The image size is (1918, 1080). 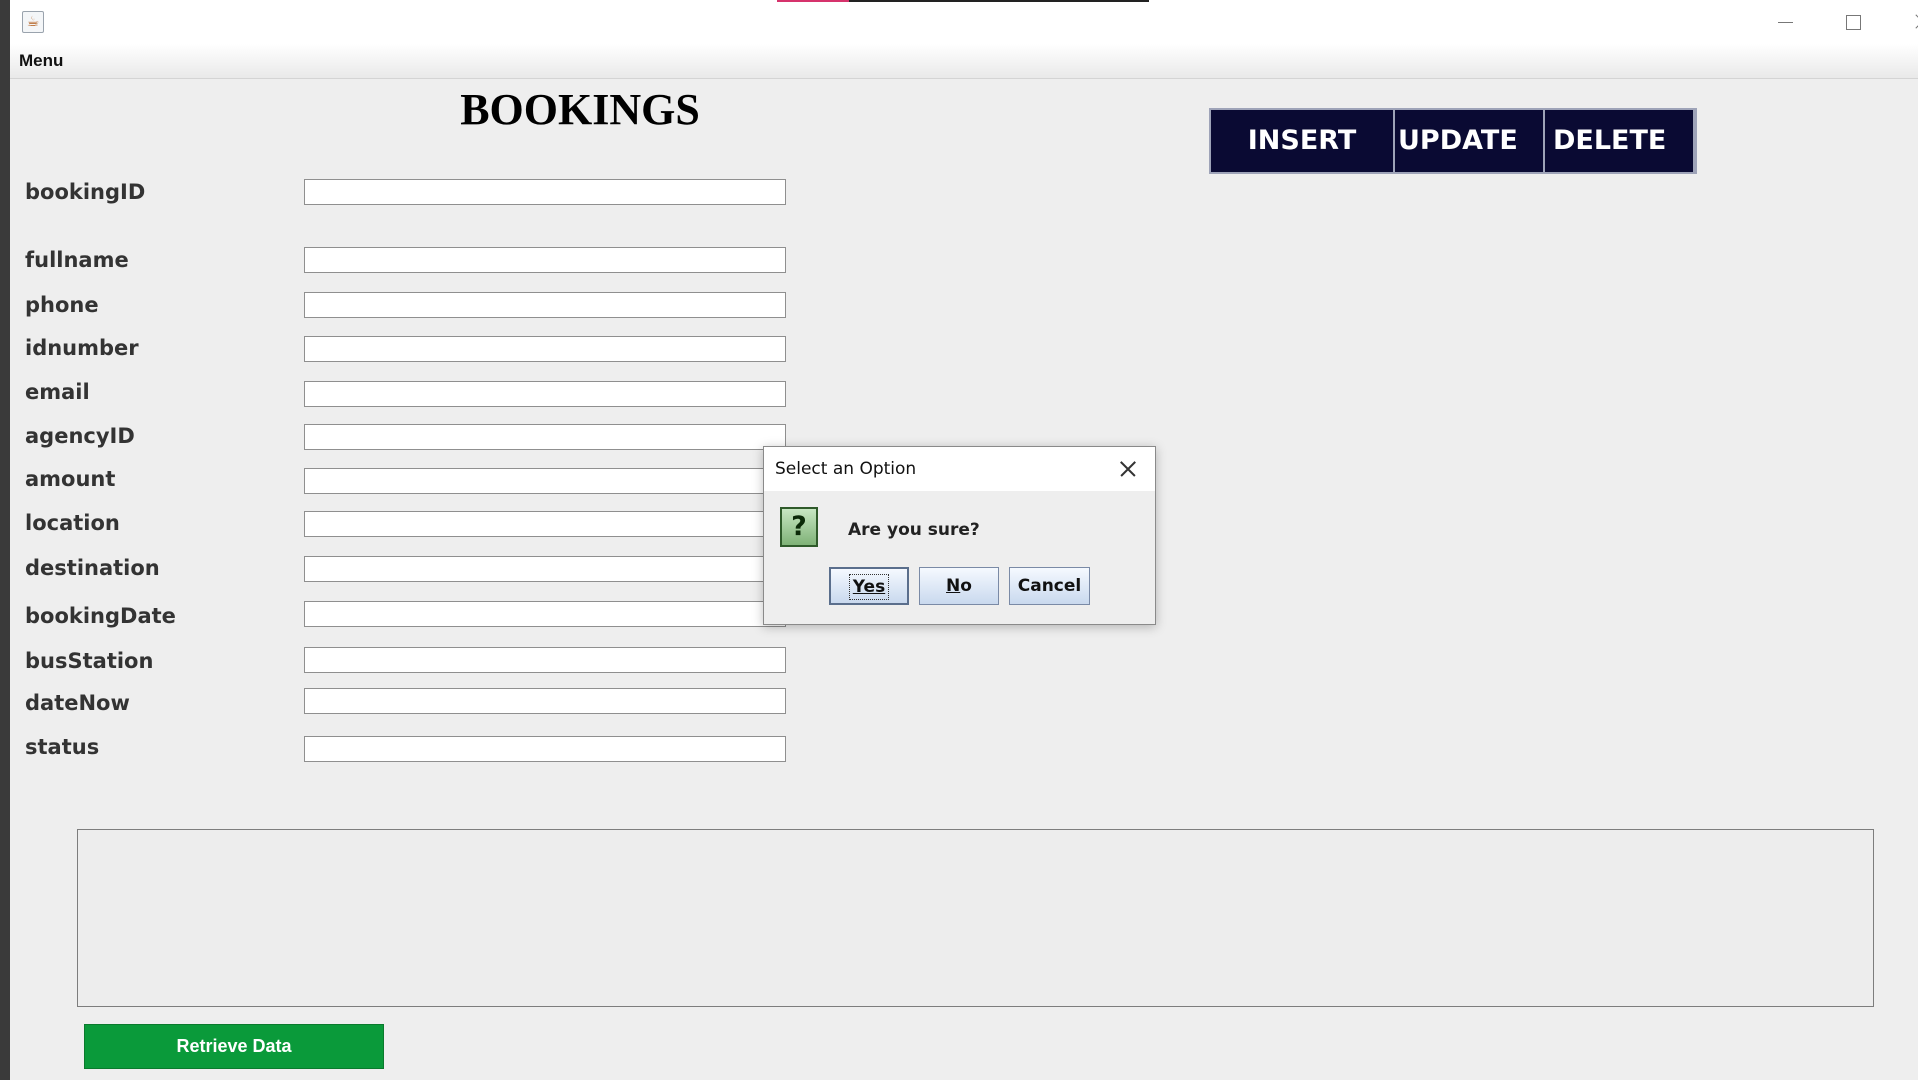 What do you see at coordinates (545, 701) in the screenshot?
I see `datenow-input` at bounding box center [545, 701].